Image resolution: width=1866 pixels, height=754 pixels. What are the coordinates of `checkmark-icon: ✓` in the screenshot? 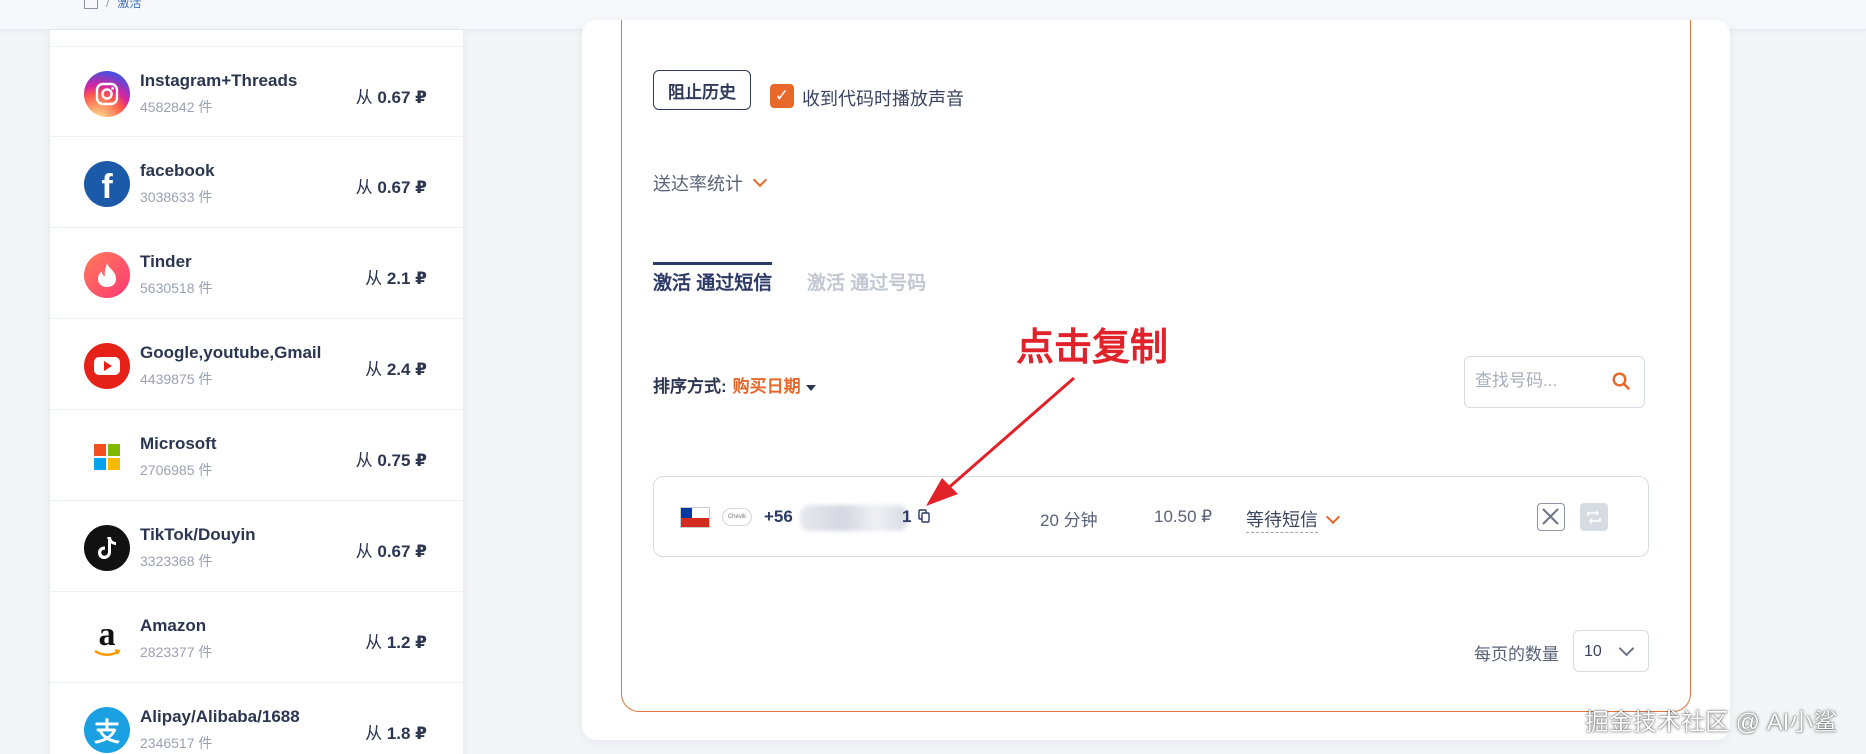 It's located at (782, 95).